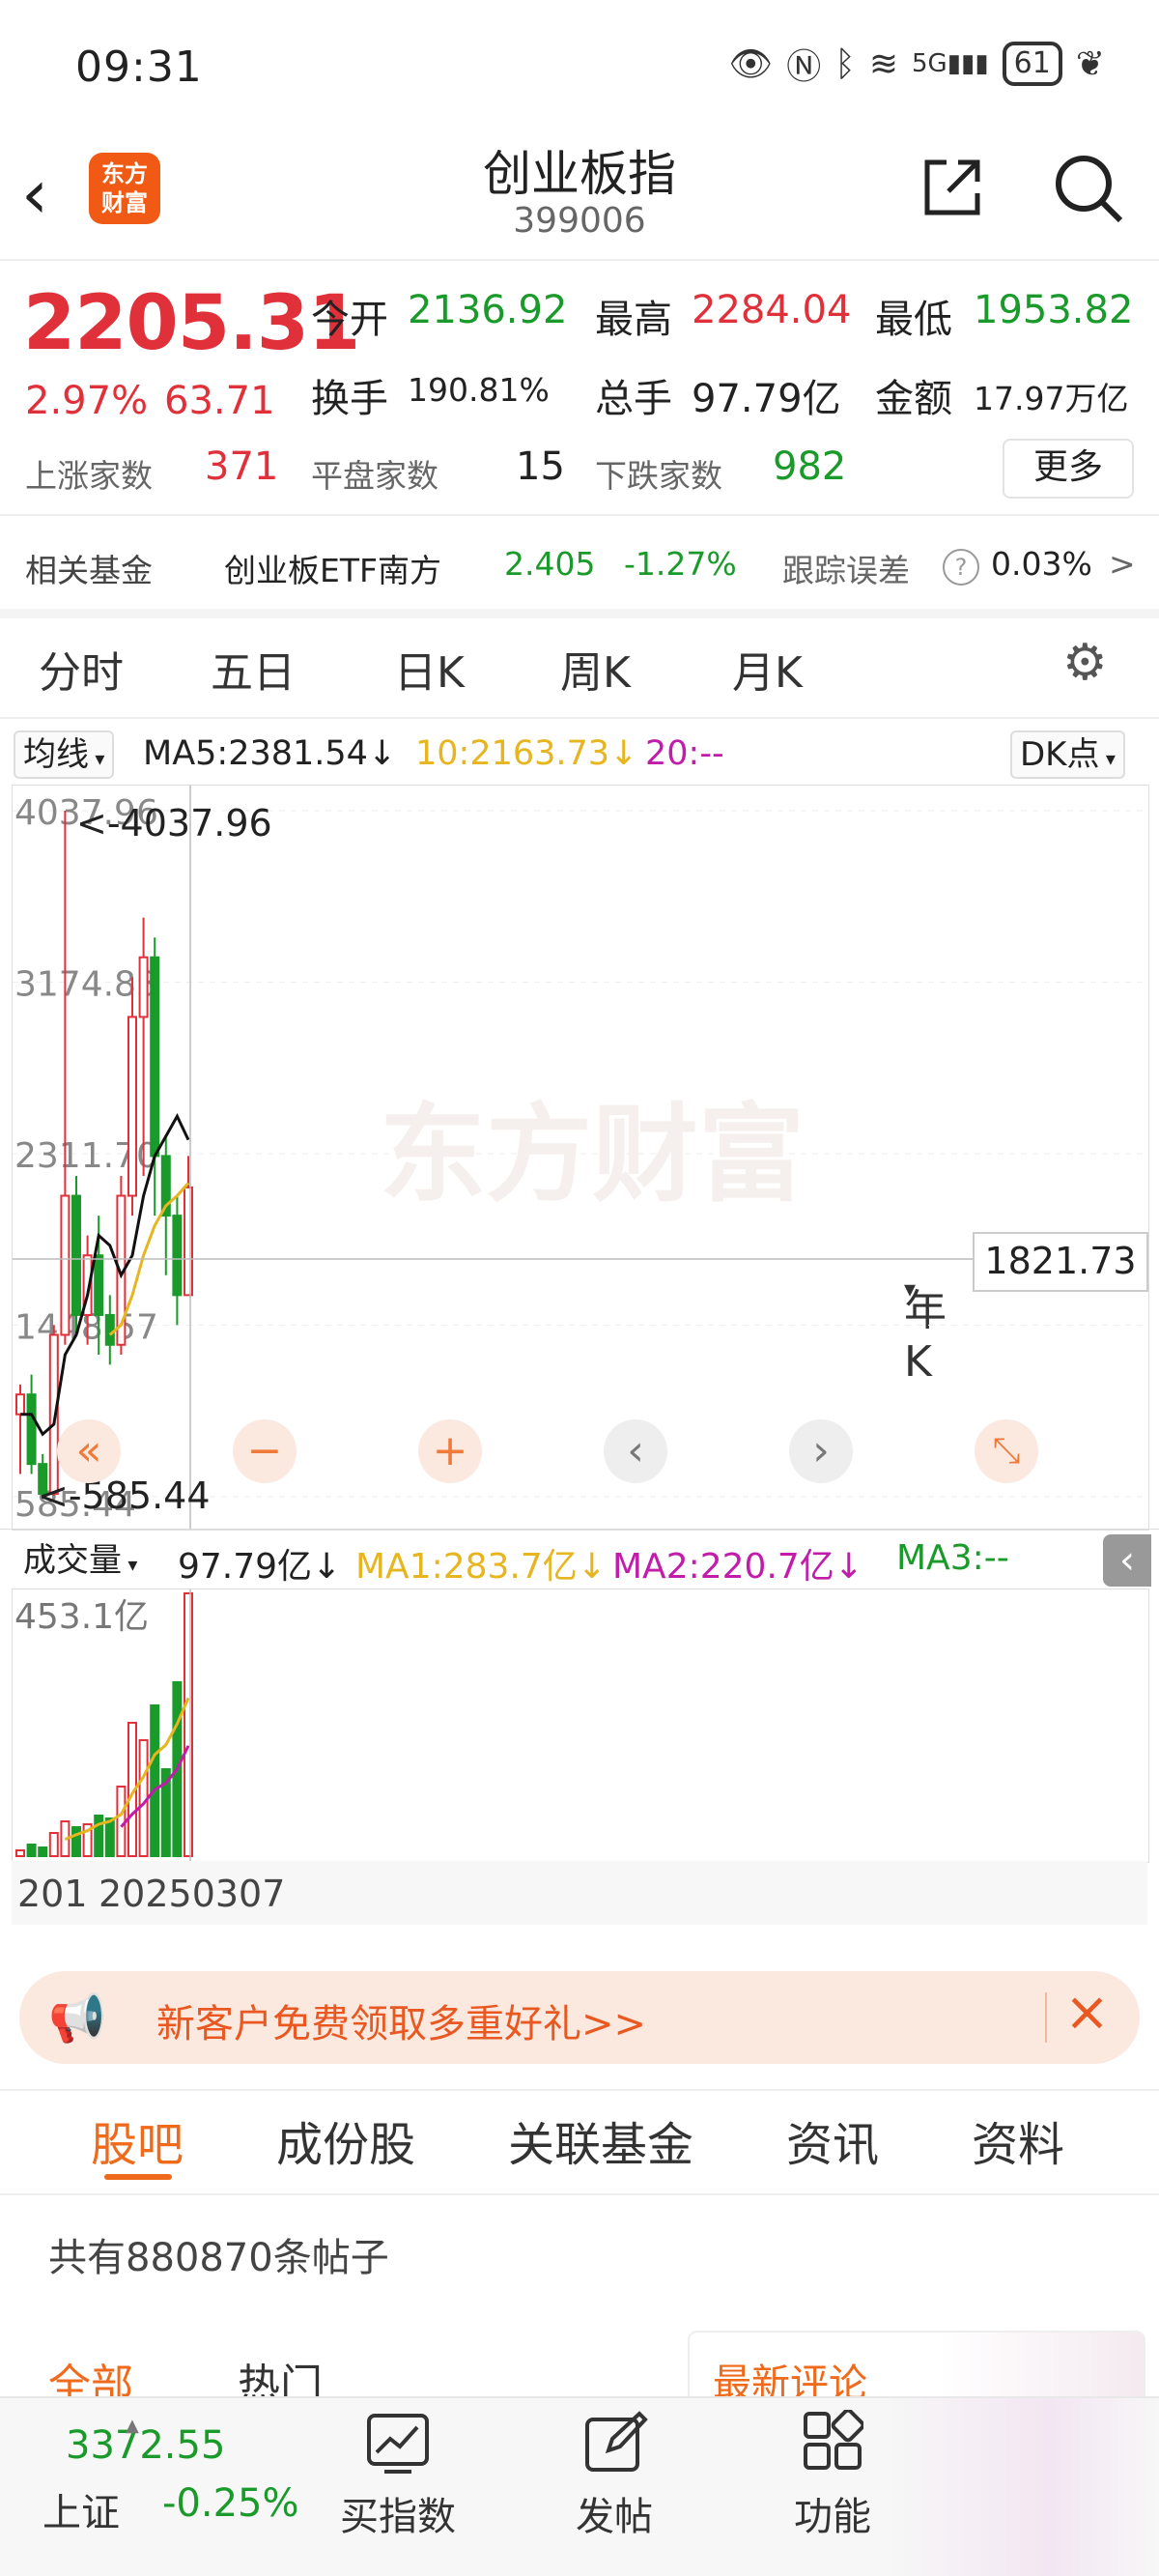 This screenshot has width=1159, height=2576. I want to click on fund-pct: -1.27%, so click(681, 564).